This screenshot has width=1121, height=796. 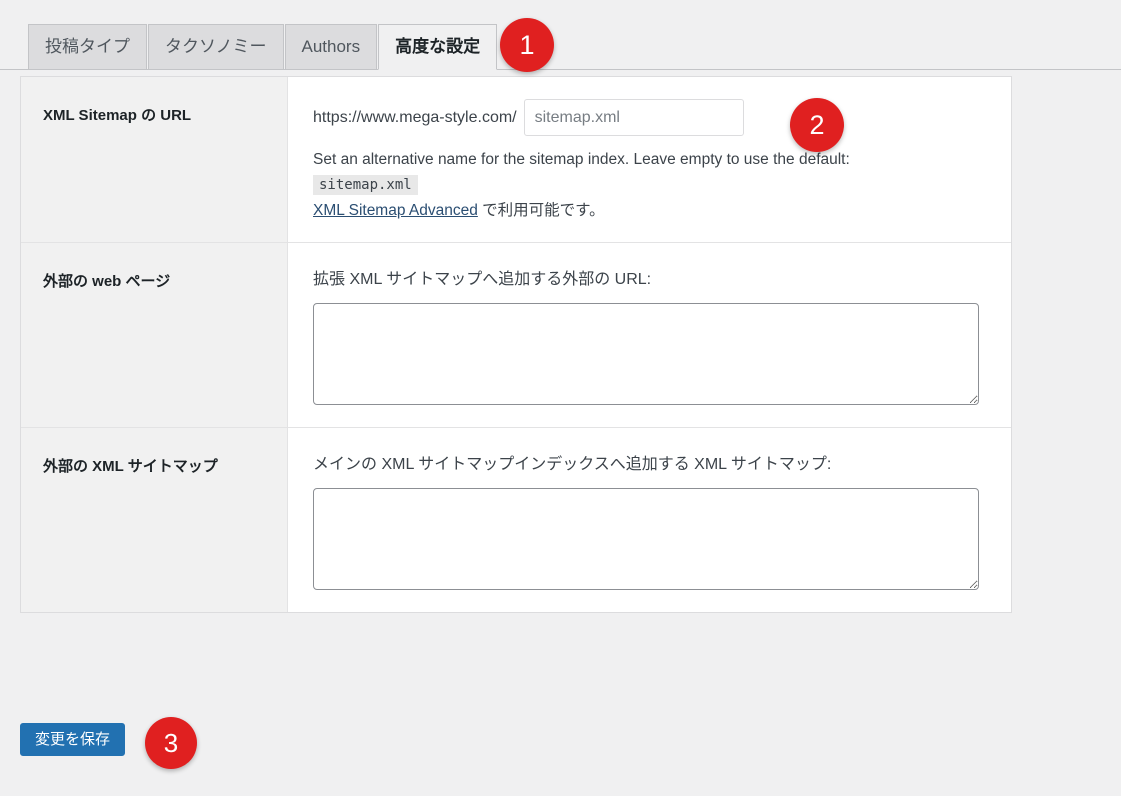 What do you see at coordinates (541, 211) in the screenshot?
I see `availability-suffix-text: で利用可能です。` at bounding box center [541, 211].